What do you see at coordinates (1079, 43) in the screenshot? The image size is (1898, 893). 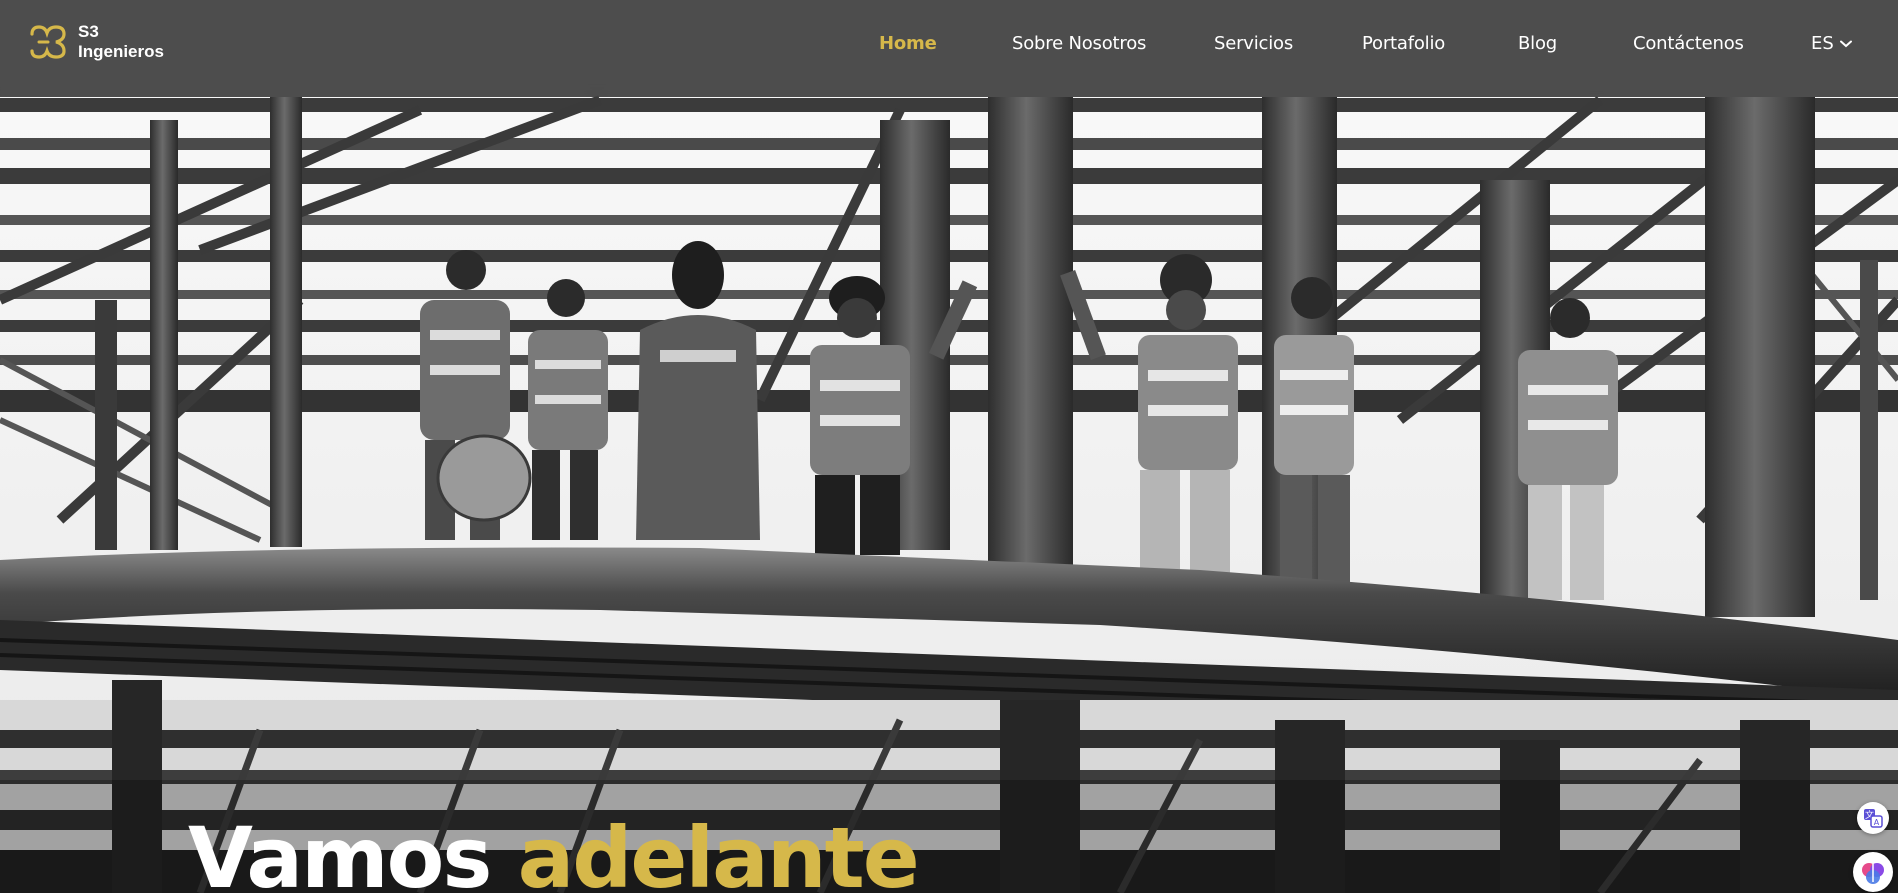 I see `nav-item-sobre-nosotros: Sobre Nosotros` at bounding box center [1079, 43].